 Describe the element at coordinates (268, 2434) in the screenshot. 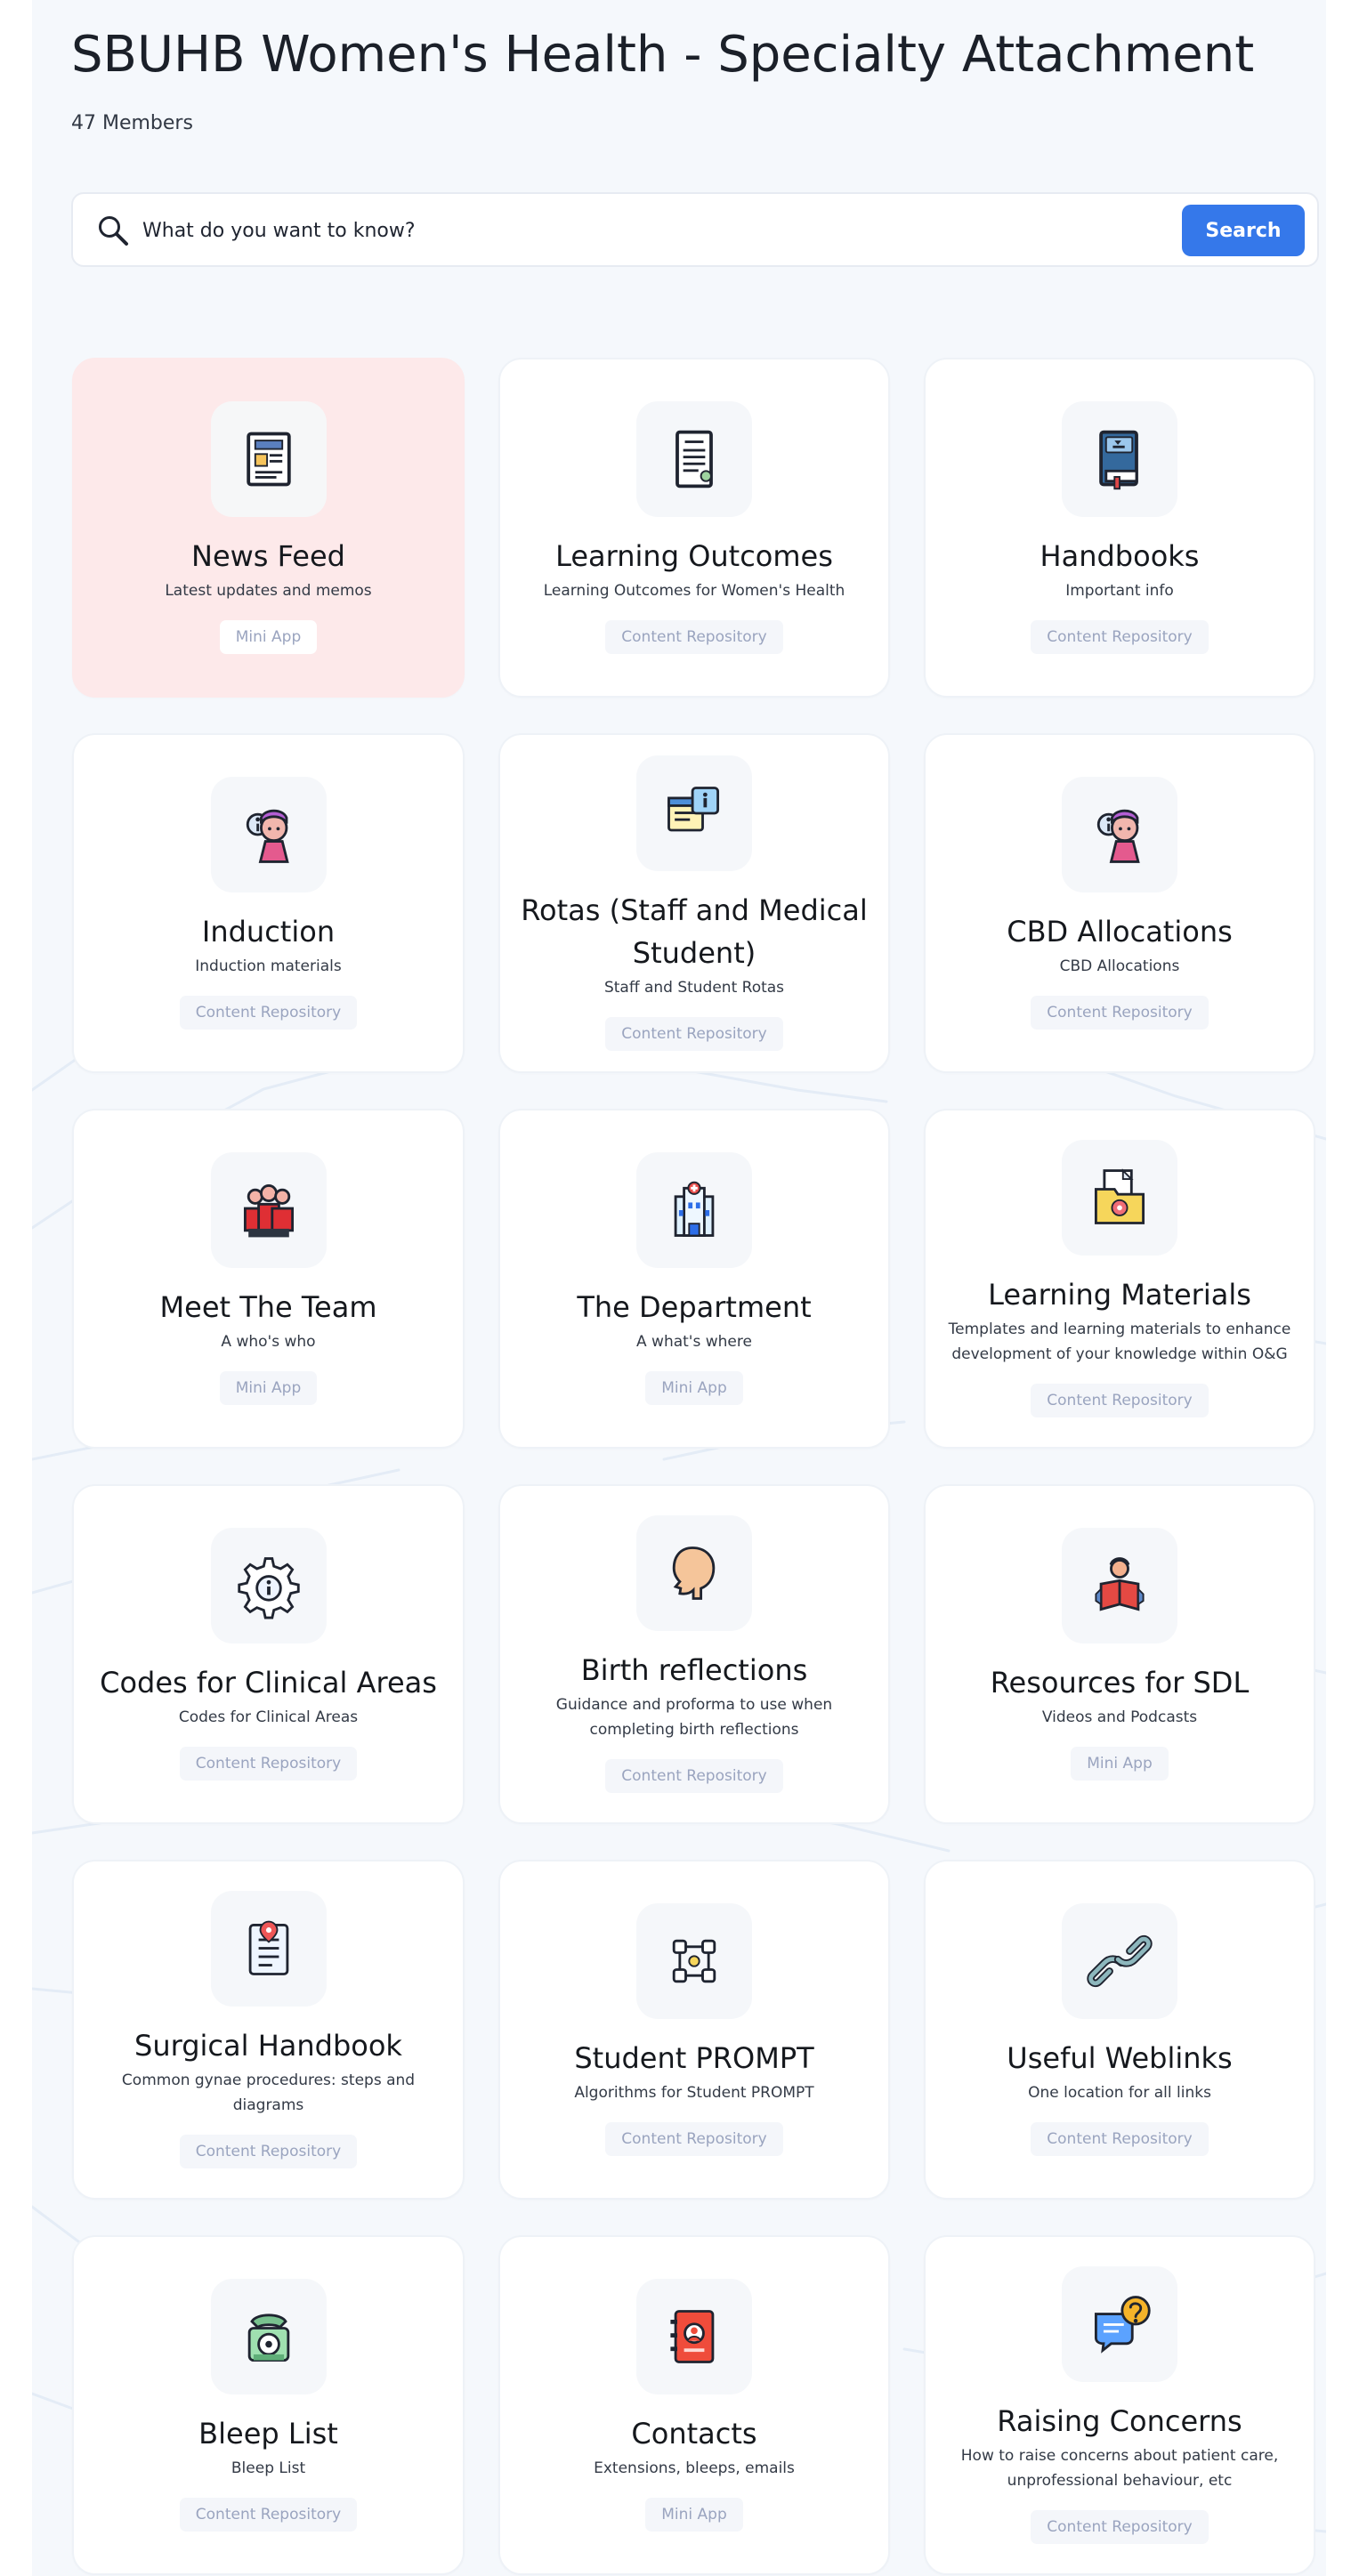

I see `card-title: Bleep List` at that location.